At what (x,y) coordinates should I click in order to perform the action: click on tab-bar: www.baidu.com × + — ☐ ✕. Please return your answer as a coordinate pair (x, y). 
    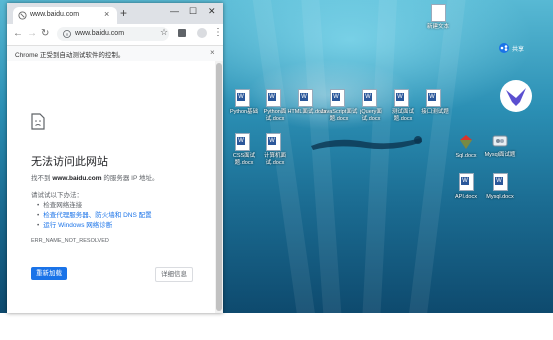
    Looking at the image, I should click on (115, 13).